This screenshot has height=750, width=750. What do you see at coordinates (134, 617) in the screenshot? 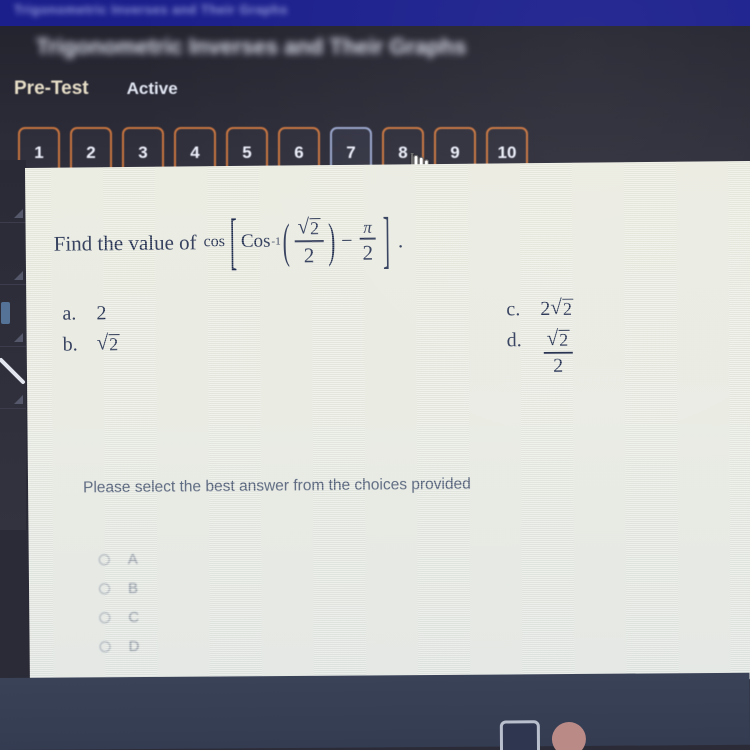
I see `answer-option-c-label: C` at bounding box center [134, 617].